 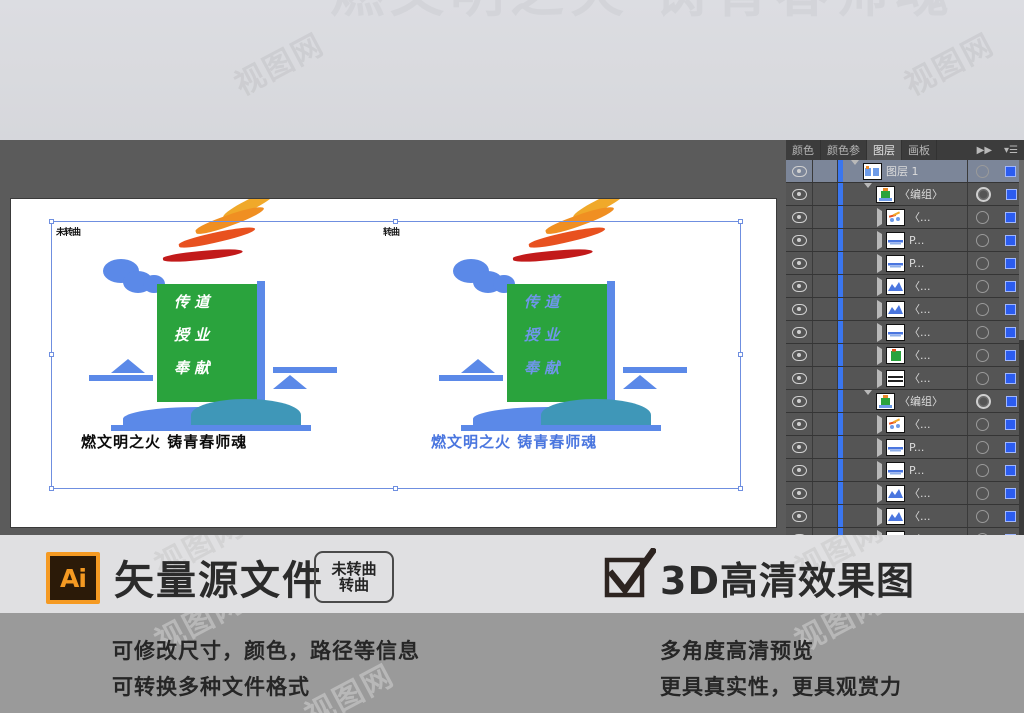 I want to click on layer-row: 〈编组〉, so click(x=905, y=401).